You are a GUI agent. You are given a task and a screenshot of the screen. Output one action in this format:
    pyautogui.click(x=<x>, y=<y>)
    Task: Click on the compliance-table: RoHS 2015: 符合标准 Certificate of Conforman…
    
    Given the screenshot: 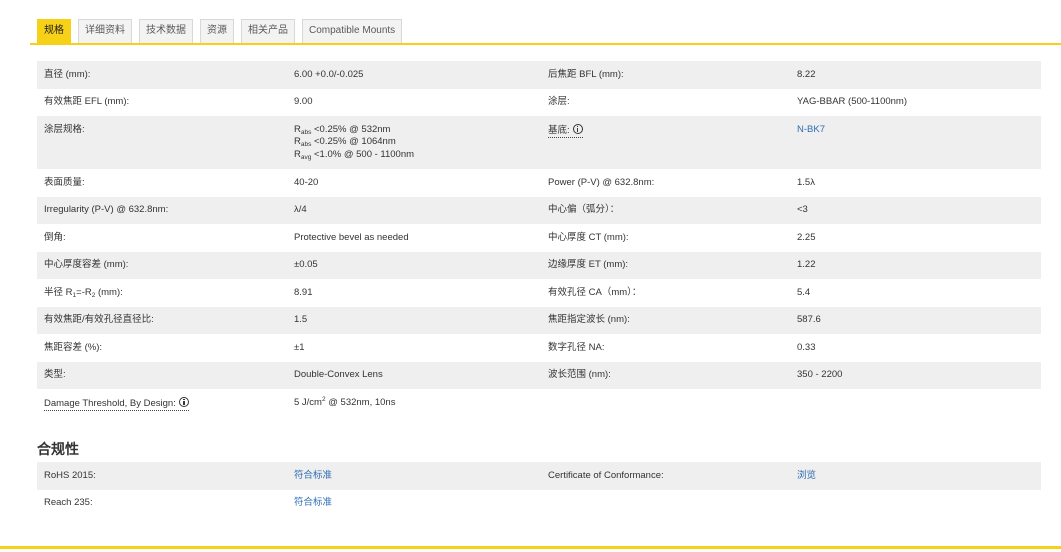 What is the action you would take?
    pyautogui.click(x=539, y=489)
    